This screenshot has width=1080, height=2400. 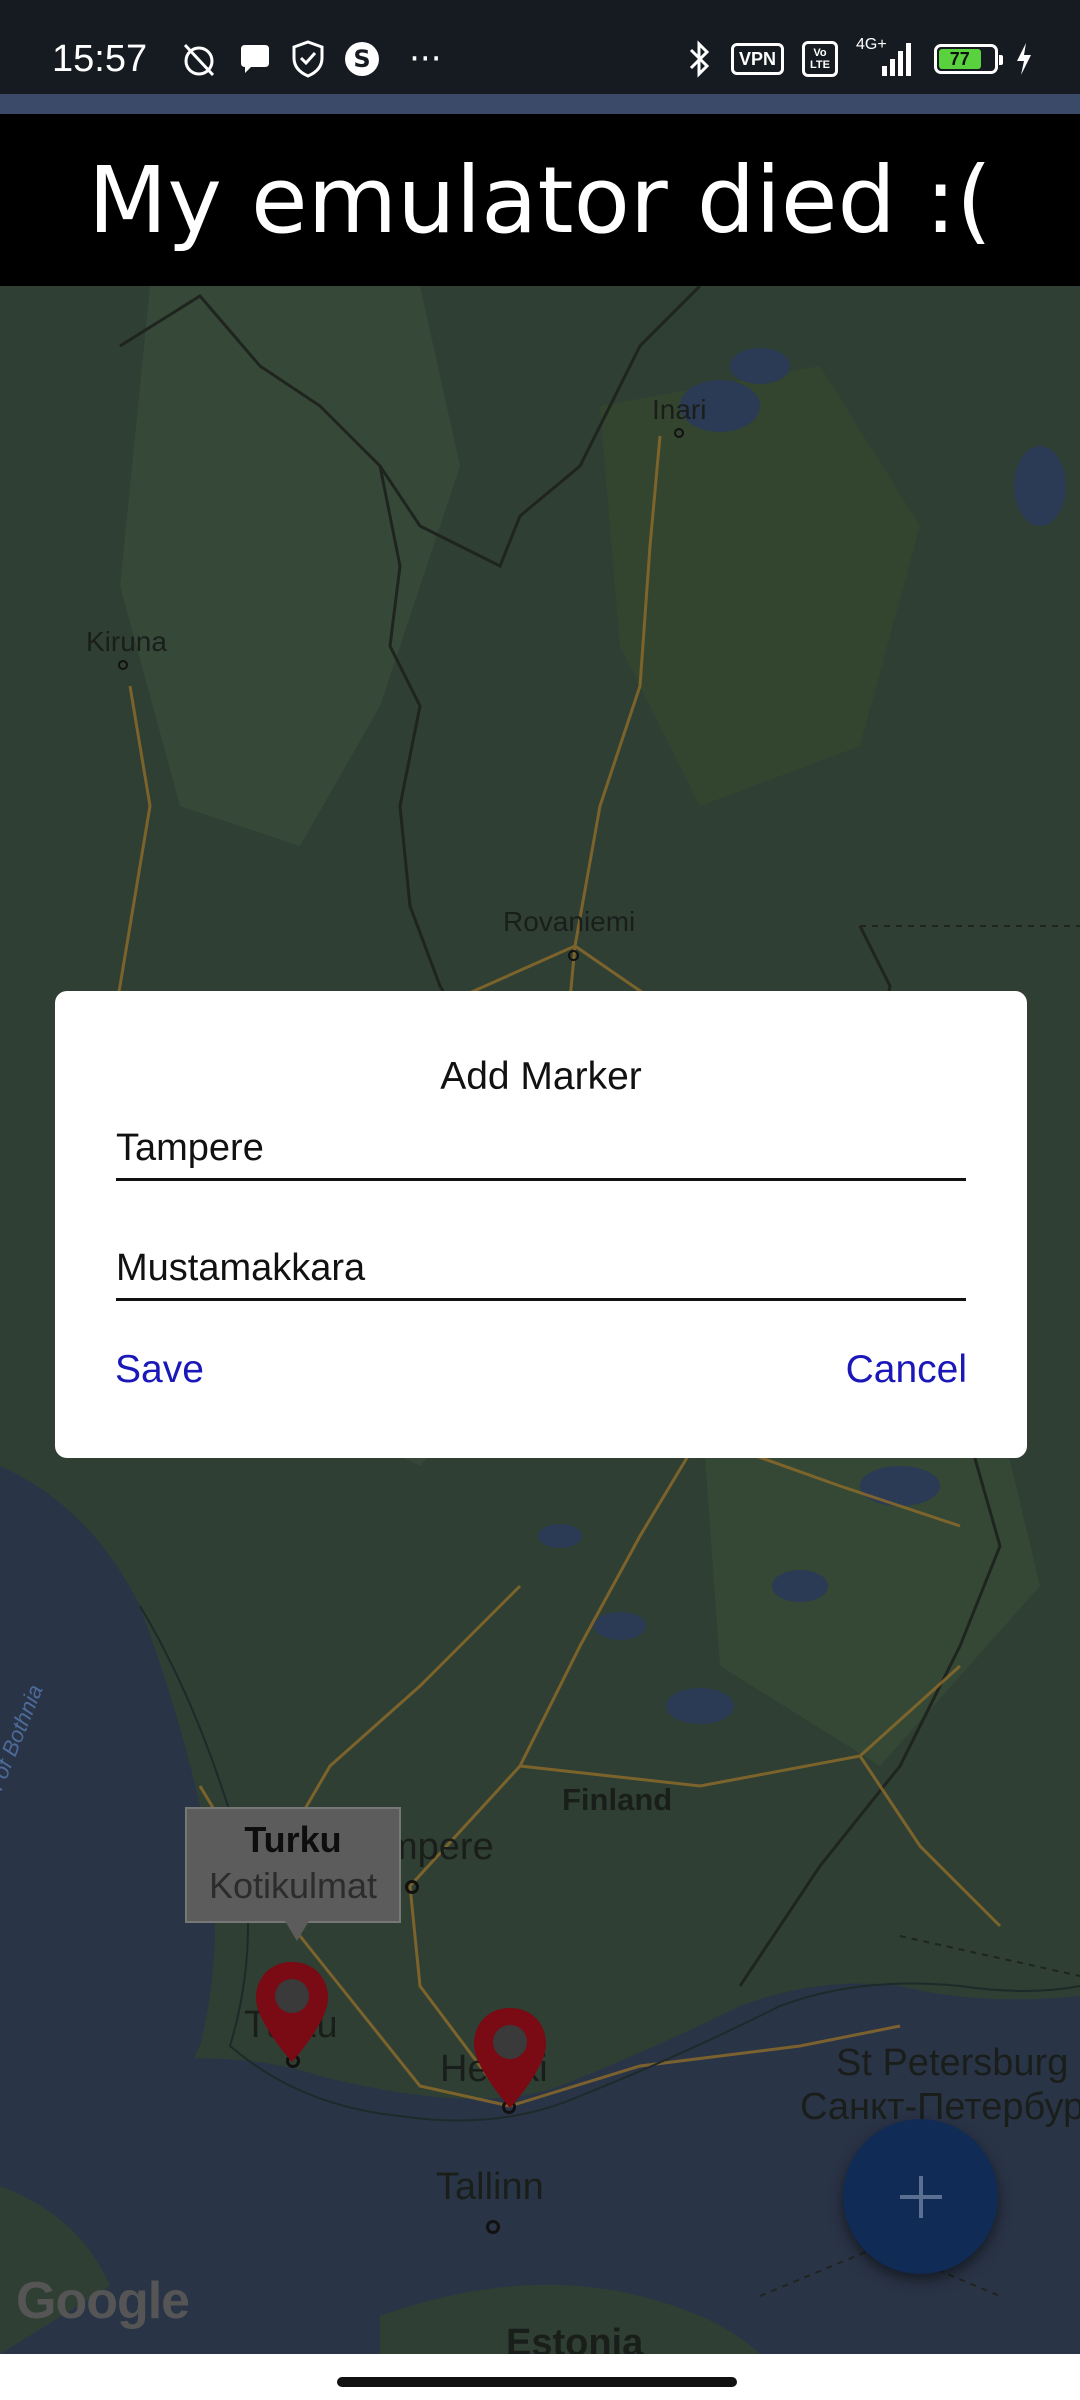 What do you see at coordinates (1024, 59) in the screenshot?
I see `charging-icon` at bounding box center [1024, 59].